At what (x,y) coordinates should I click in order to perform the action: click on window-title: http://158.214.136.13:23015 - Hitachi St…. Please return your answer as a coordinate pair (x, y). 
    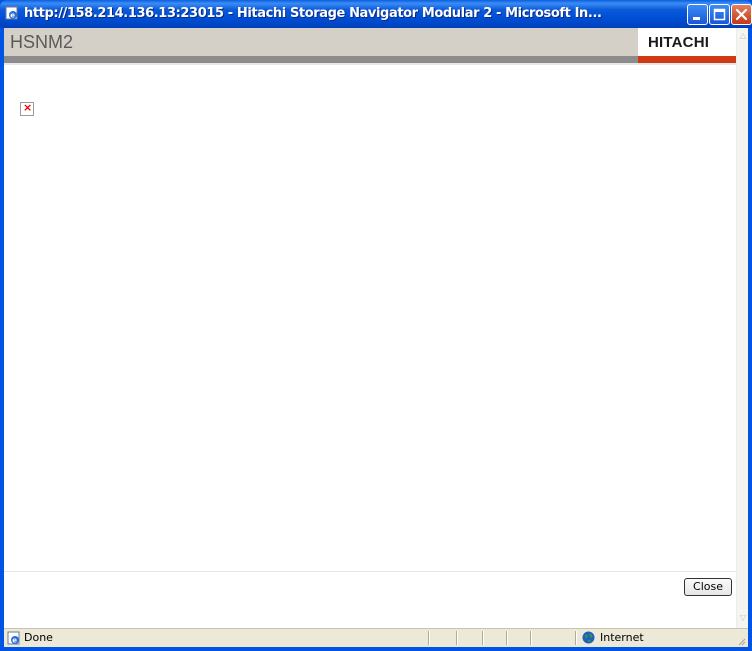
    Looking at the image, I should click on (313, 13).